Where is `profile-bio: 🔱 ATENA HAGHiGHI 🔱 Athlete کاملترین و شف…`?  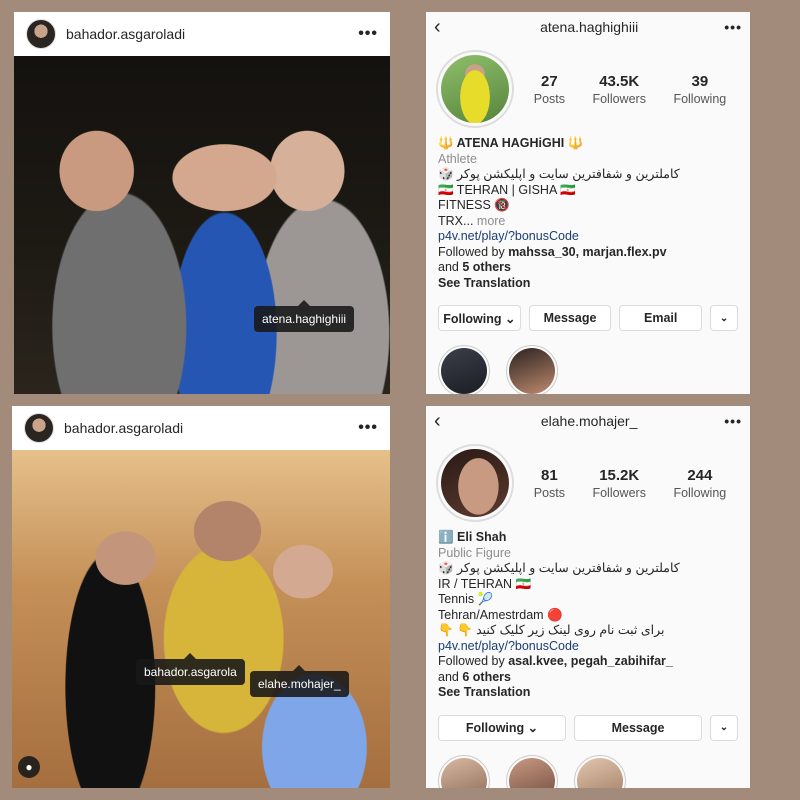
profile-bio: 🔱 ATENA HAGHiGHI 🔱 Athlete کاملترین و شف… is located at coordinates (588, 210).